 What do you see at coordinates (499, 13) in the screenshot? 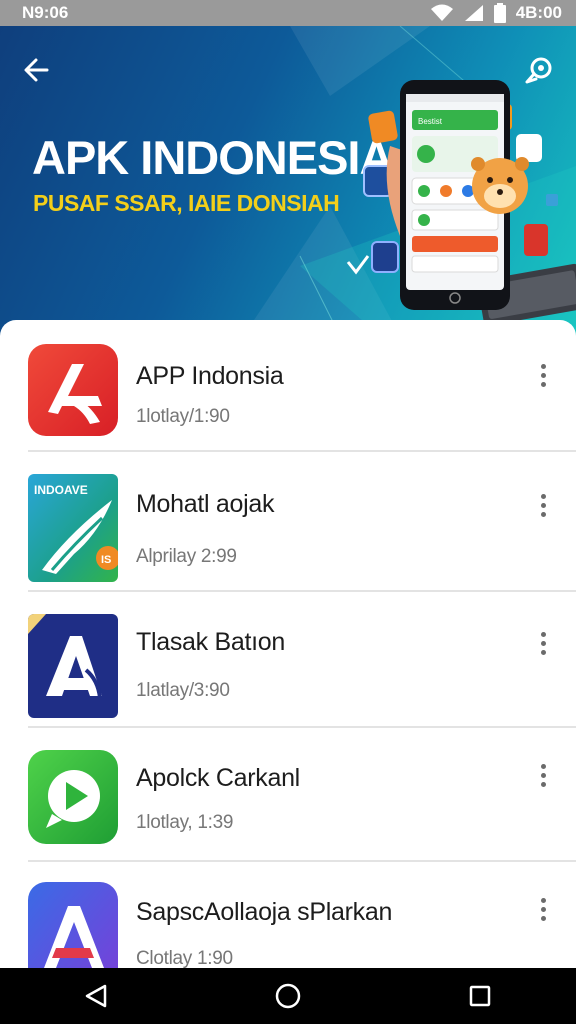
I see `battery-icon` at bounding box center [499, 13].